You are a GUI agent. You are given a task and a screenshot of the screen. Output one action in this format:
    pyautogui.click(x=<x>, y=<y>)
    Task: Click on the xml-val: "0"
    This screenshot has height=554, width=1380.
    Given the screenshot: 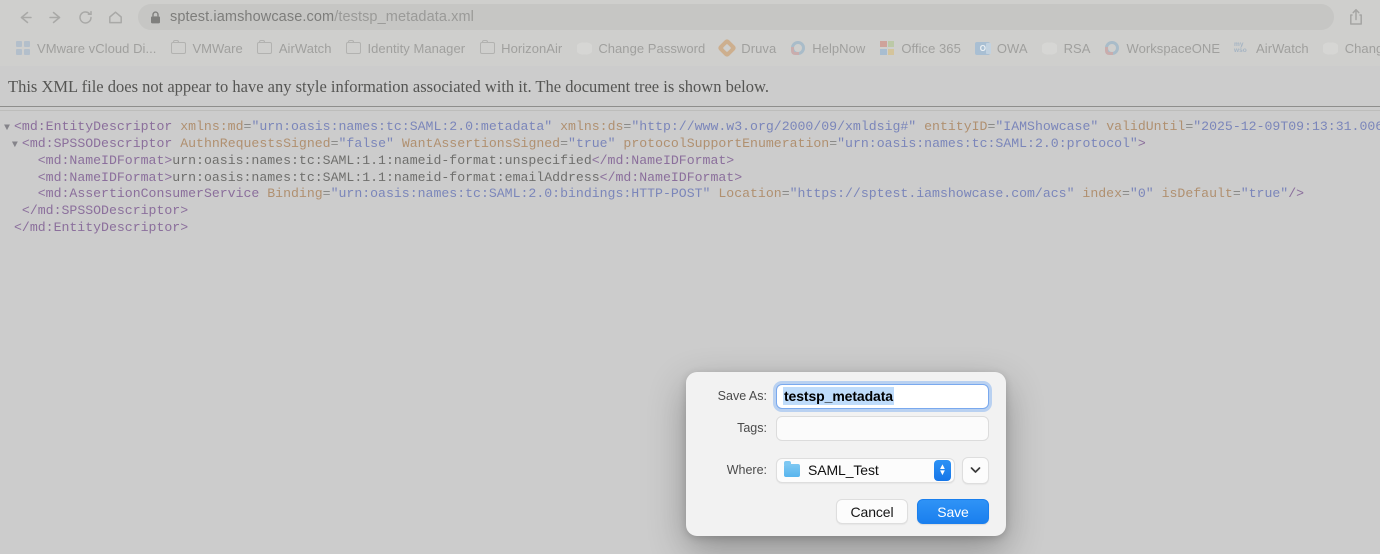 What is the action you would take?
    pyautogui.click(x=1141, y=194)
    